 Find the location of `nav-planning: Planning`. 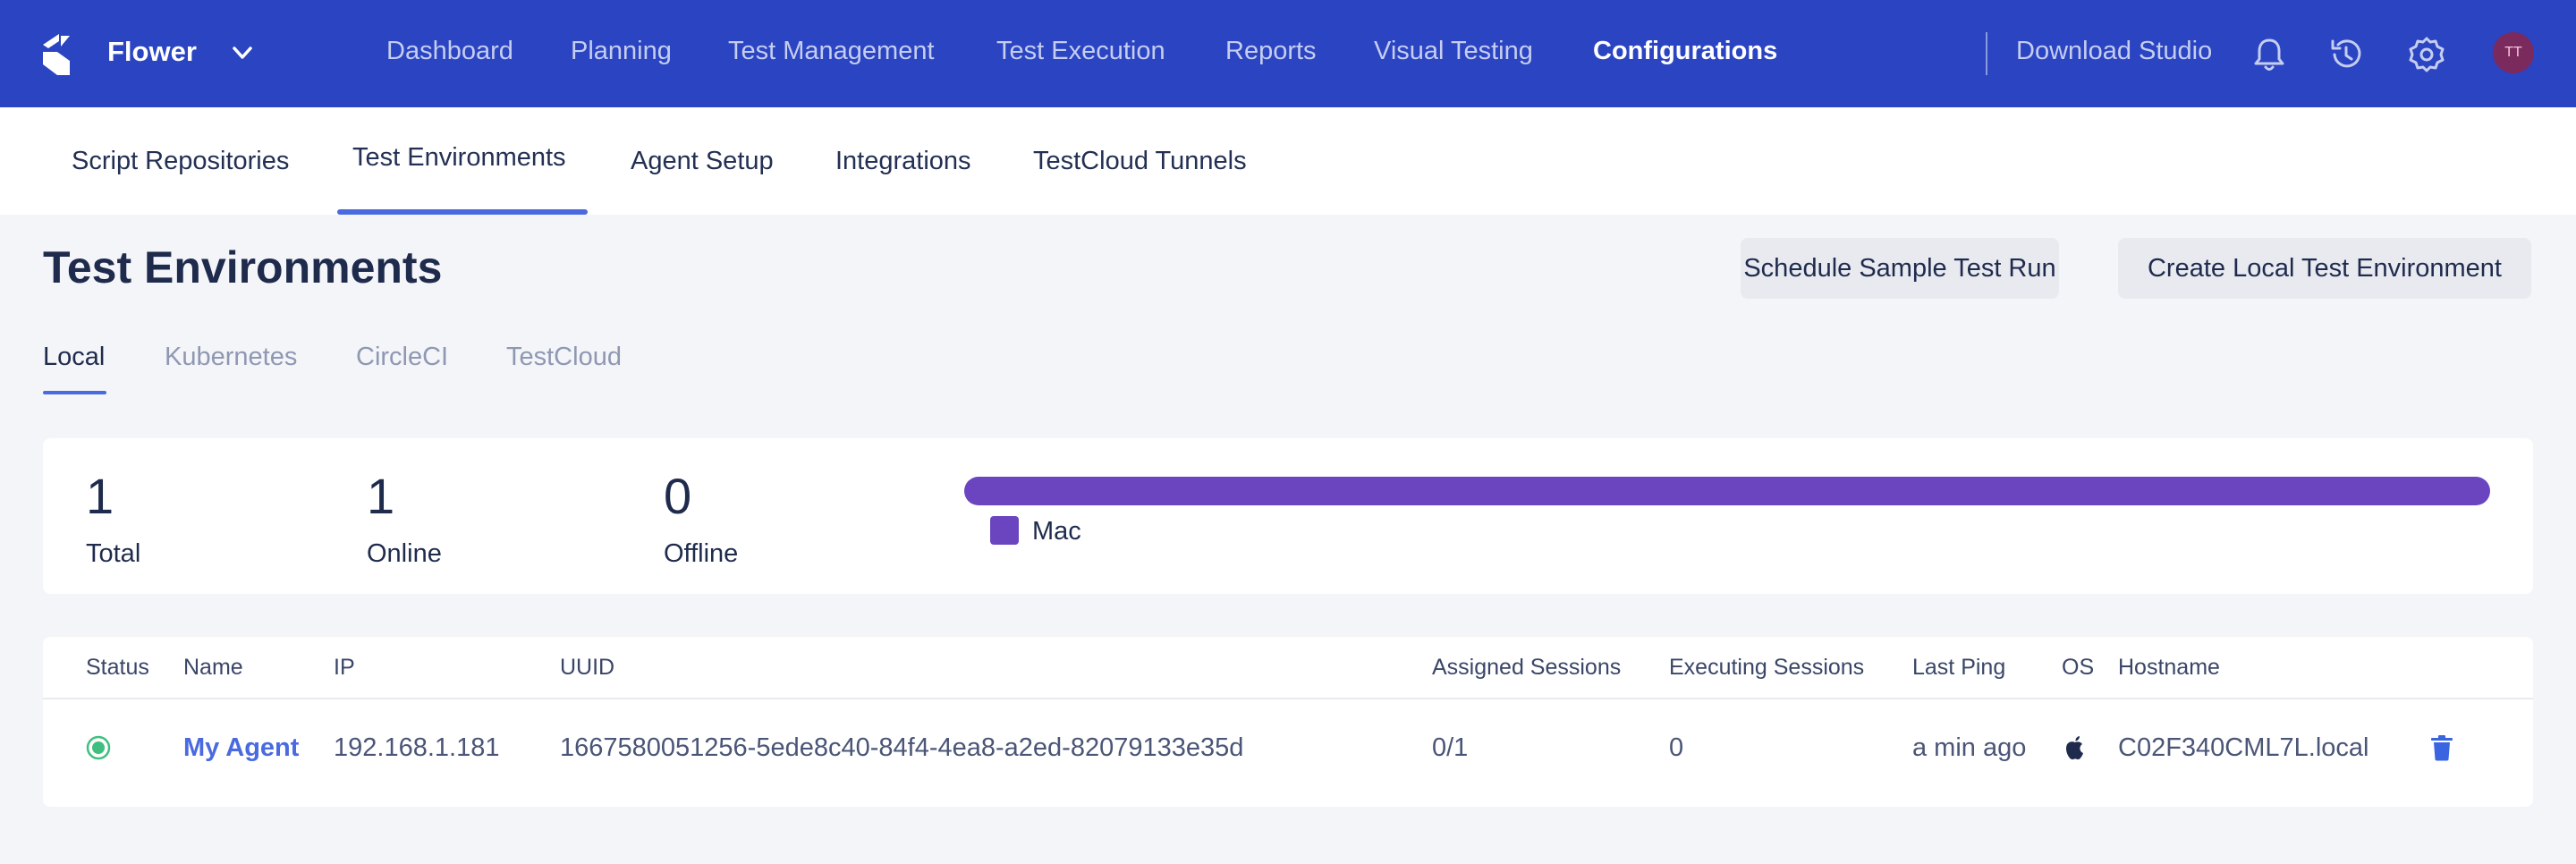

nav-planning: Planning is located at coordinates (621, 52).